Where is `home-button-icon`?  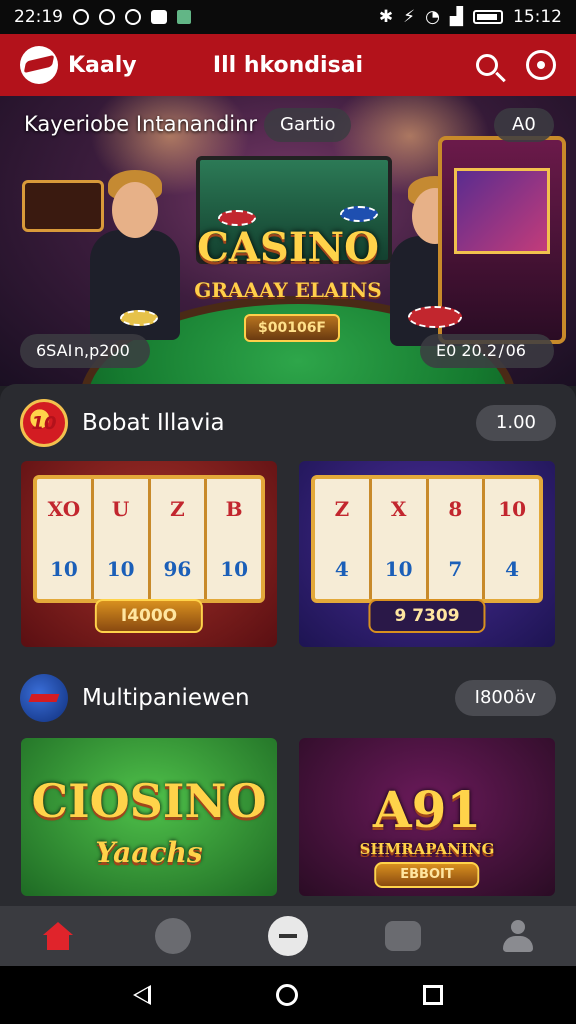 home-button-icon is located at coordinates (286, 995).